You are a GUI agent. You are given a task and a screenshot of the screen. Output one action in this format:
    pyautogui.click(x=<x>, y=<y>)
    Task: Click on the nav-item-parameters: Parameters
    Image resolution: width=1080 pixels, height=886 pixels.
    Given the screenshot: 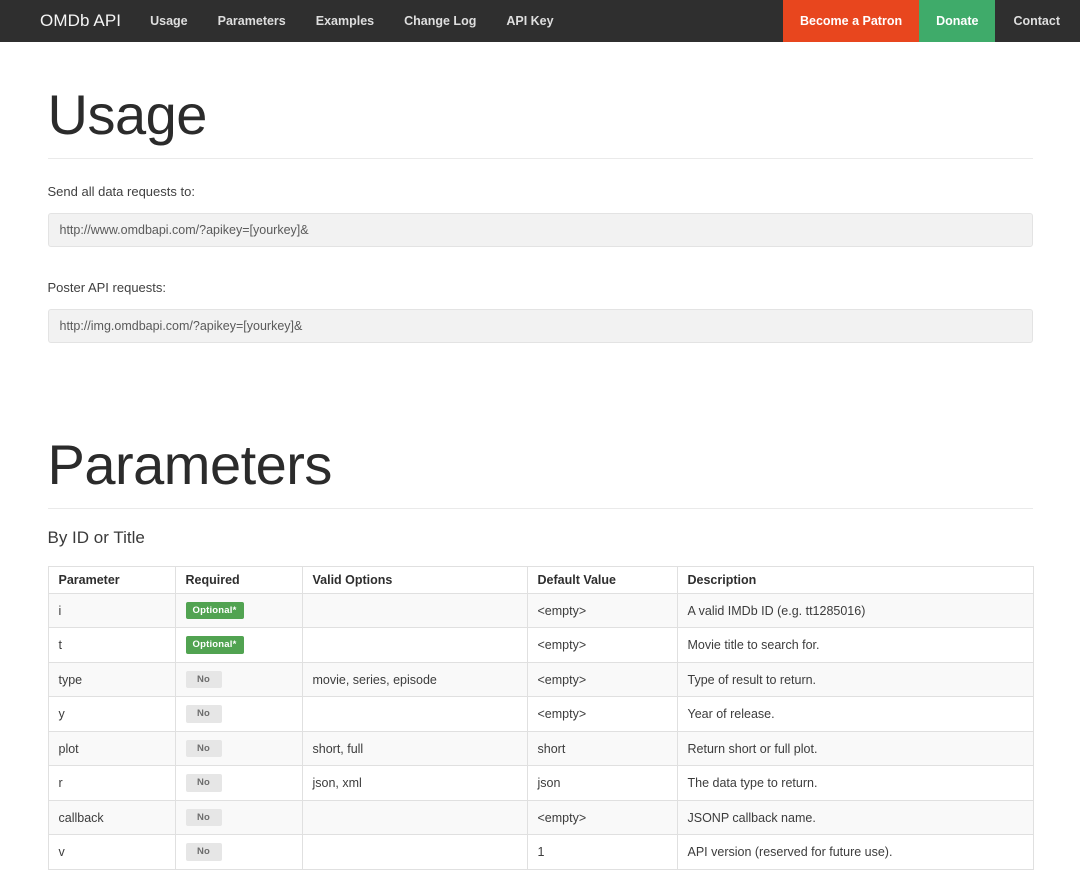 What is the action you would take?
    pyautogui.click(x=252, y=21)
    